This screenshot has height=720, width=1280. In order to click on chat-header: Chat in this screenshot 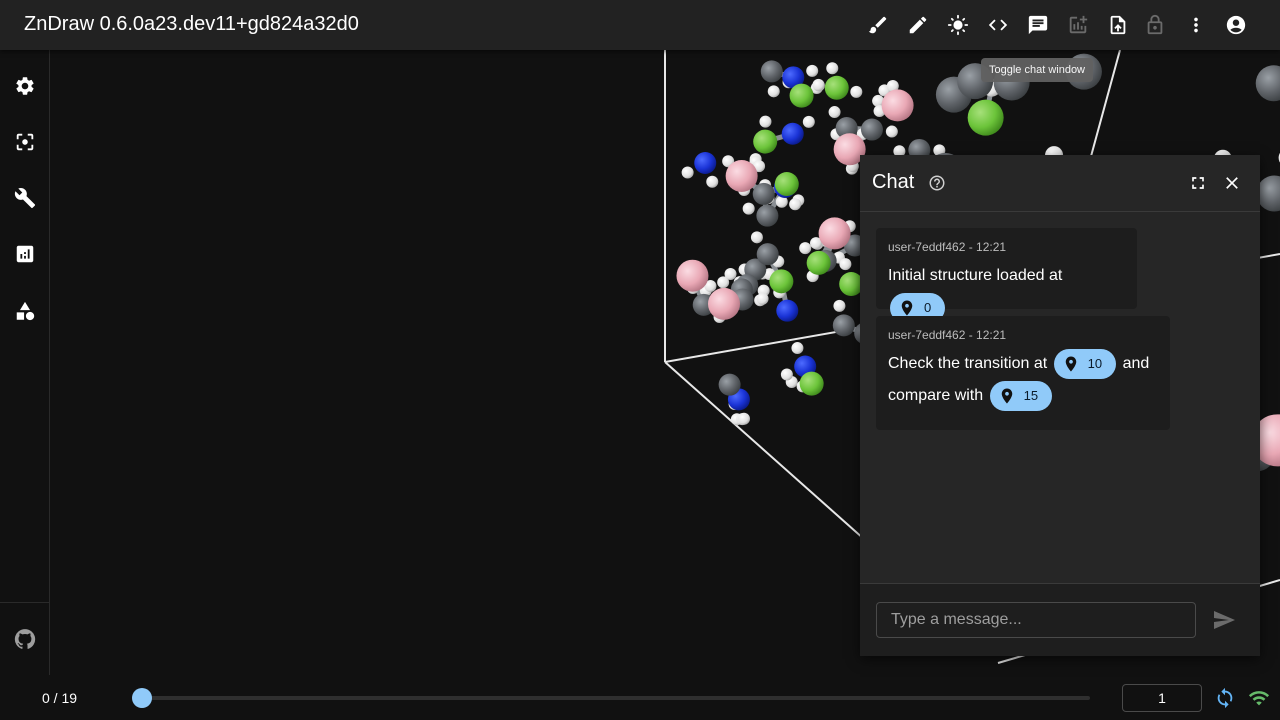, I will do `click(1060, 183)`.